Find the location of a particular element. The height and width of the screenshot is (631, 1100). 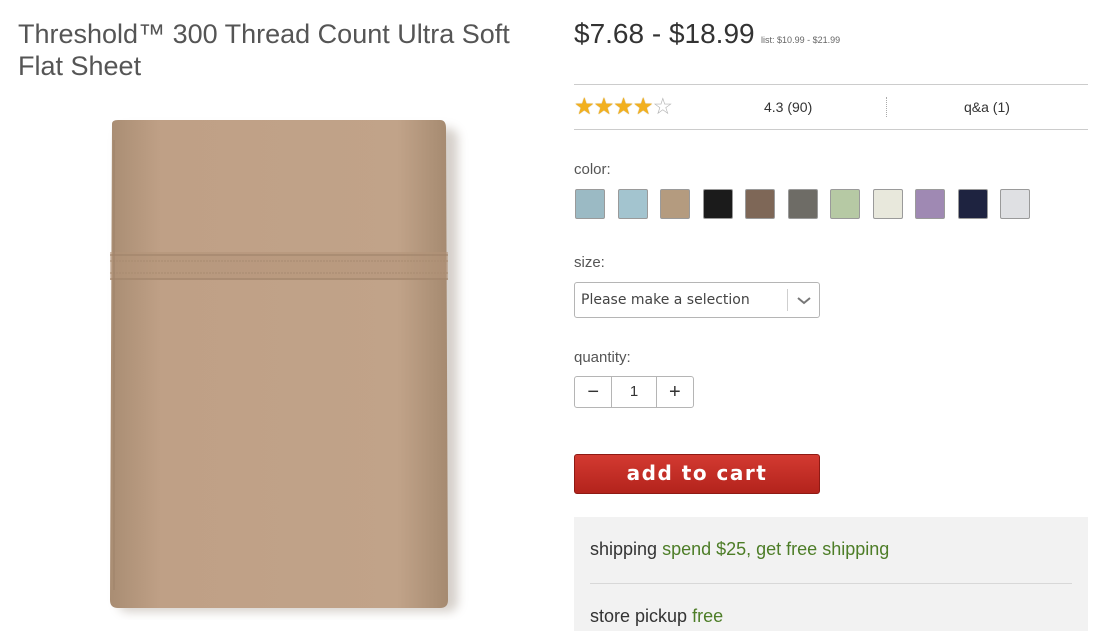

size-select-value: Please make a selection is located at coordinates (665, 300).